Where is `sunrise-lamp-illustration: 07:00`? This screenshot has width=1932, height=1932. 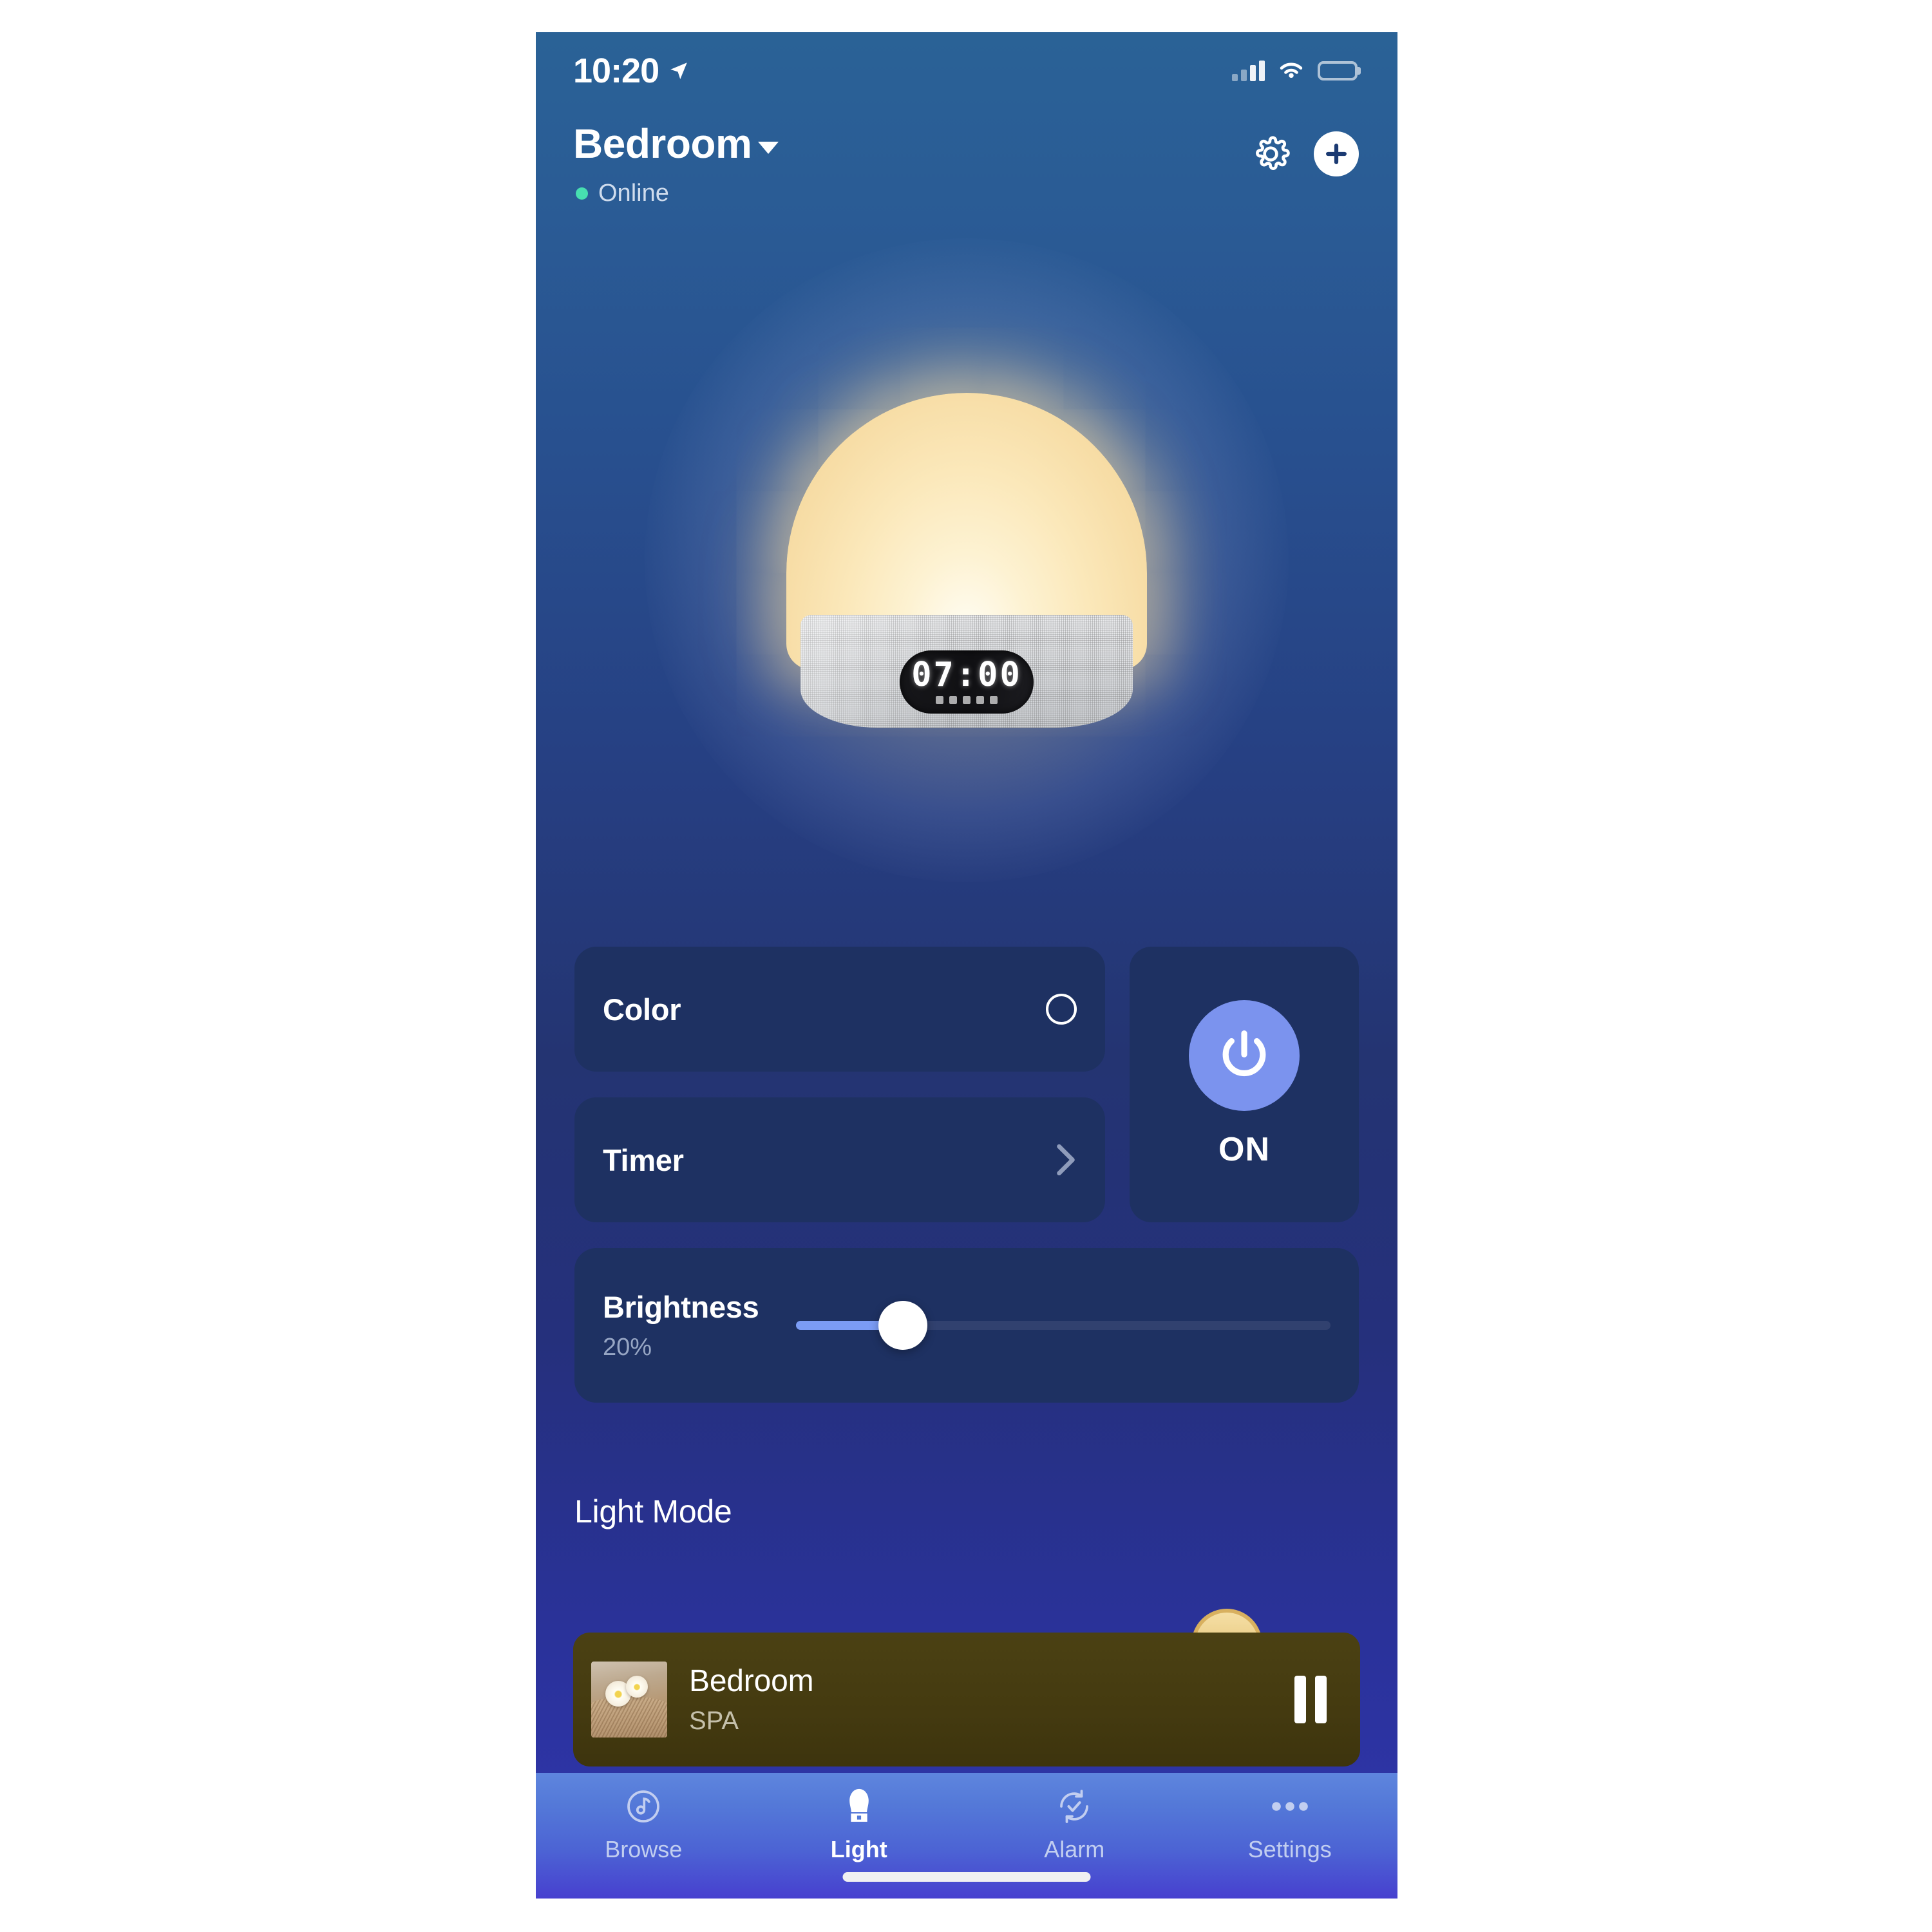 sunrise-lamp-illustration: 07:00 is located at coordinates (967, 560).